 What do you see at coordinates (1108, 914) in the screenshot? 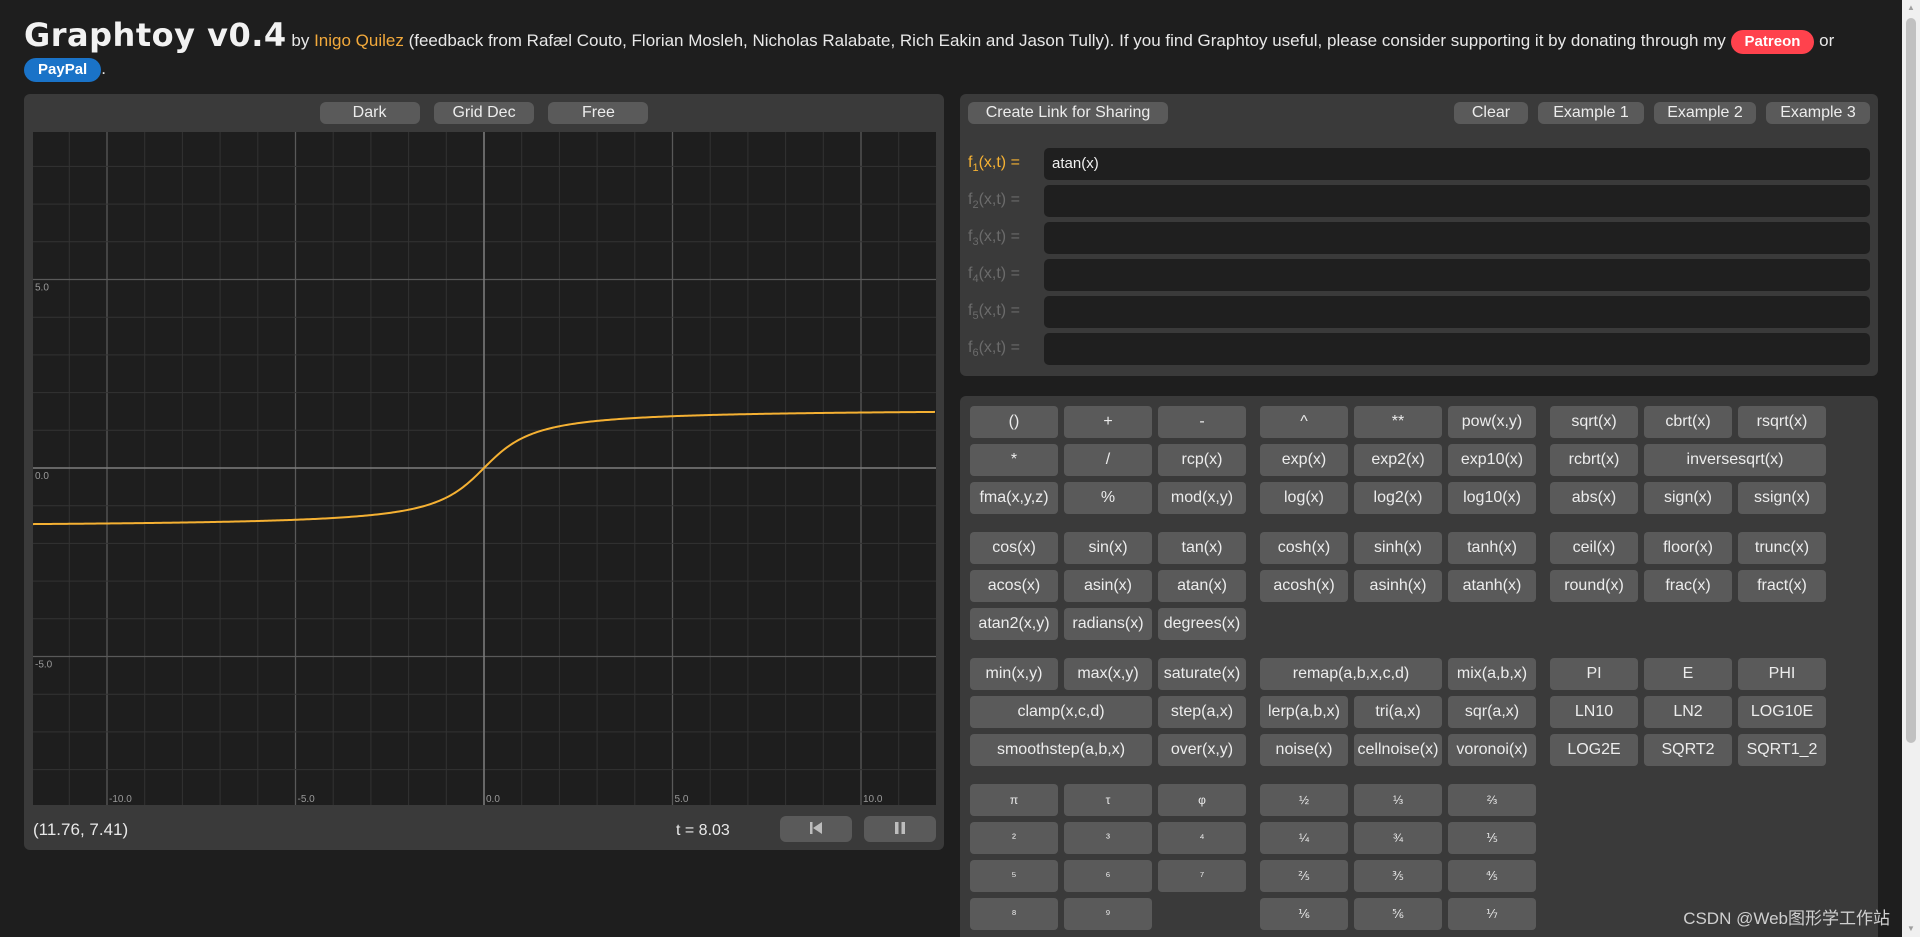
I see `keypad-key: ⁹` at bounding box center [1108, 914].